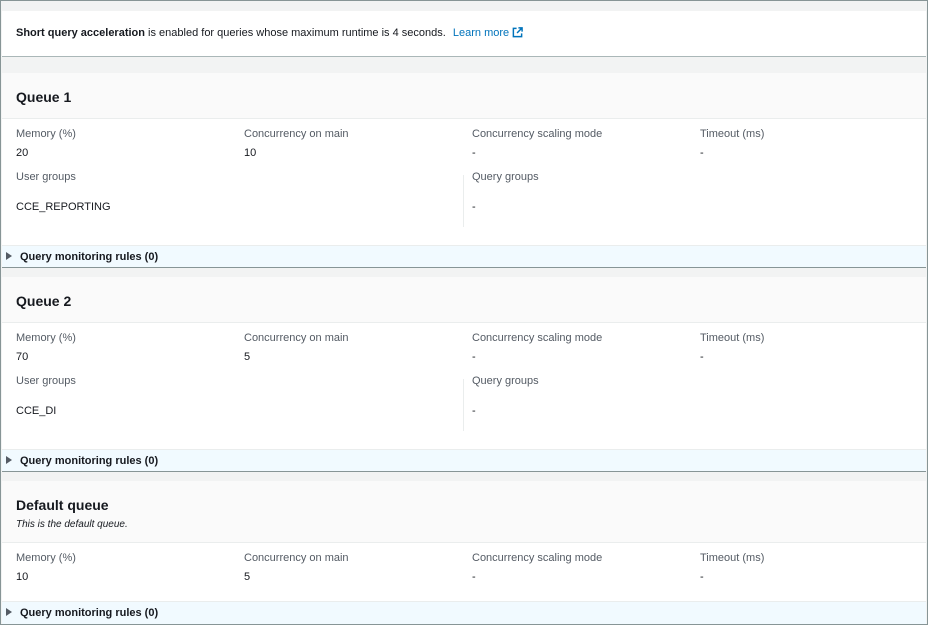  I want to click on memory-value: 20, so click(22, 153).